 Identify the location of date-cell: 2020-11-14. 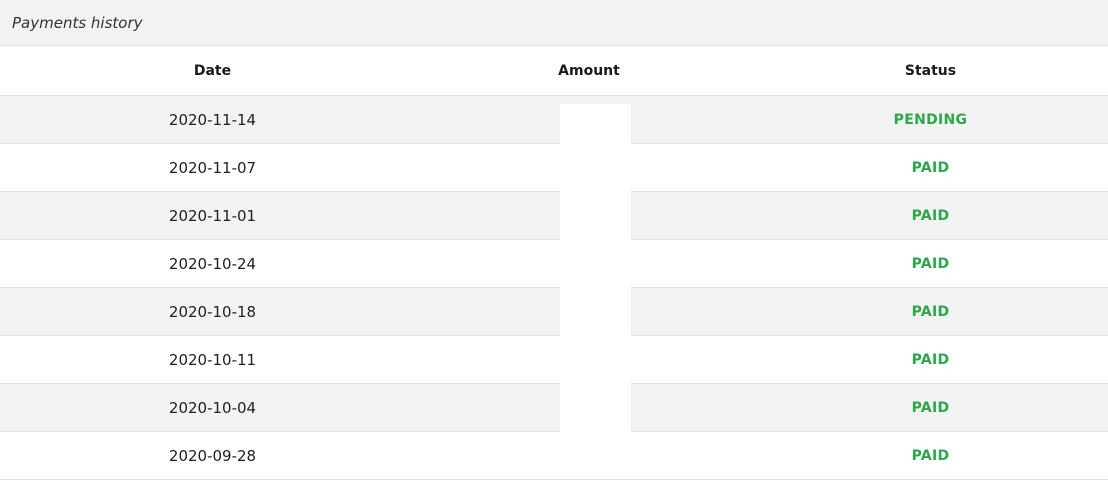
(212, 119).